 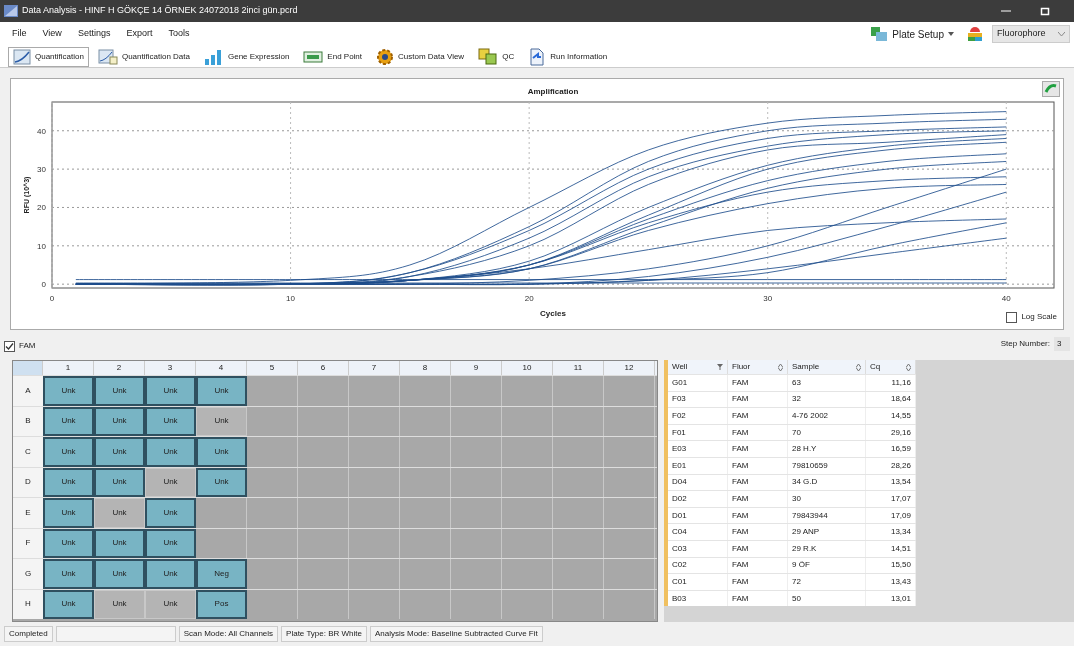 I want to click on x-tick-label: 0, so click(x=52, y=298).